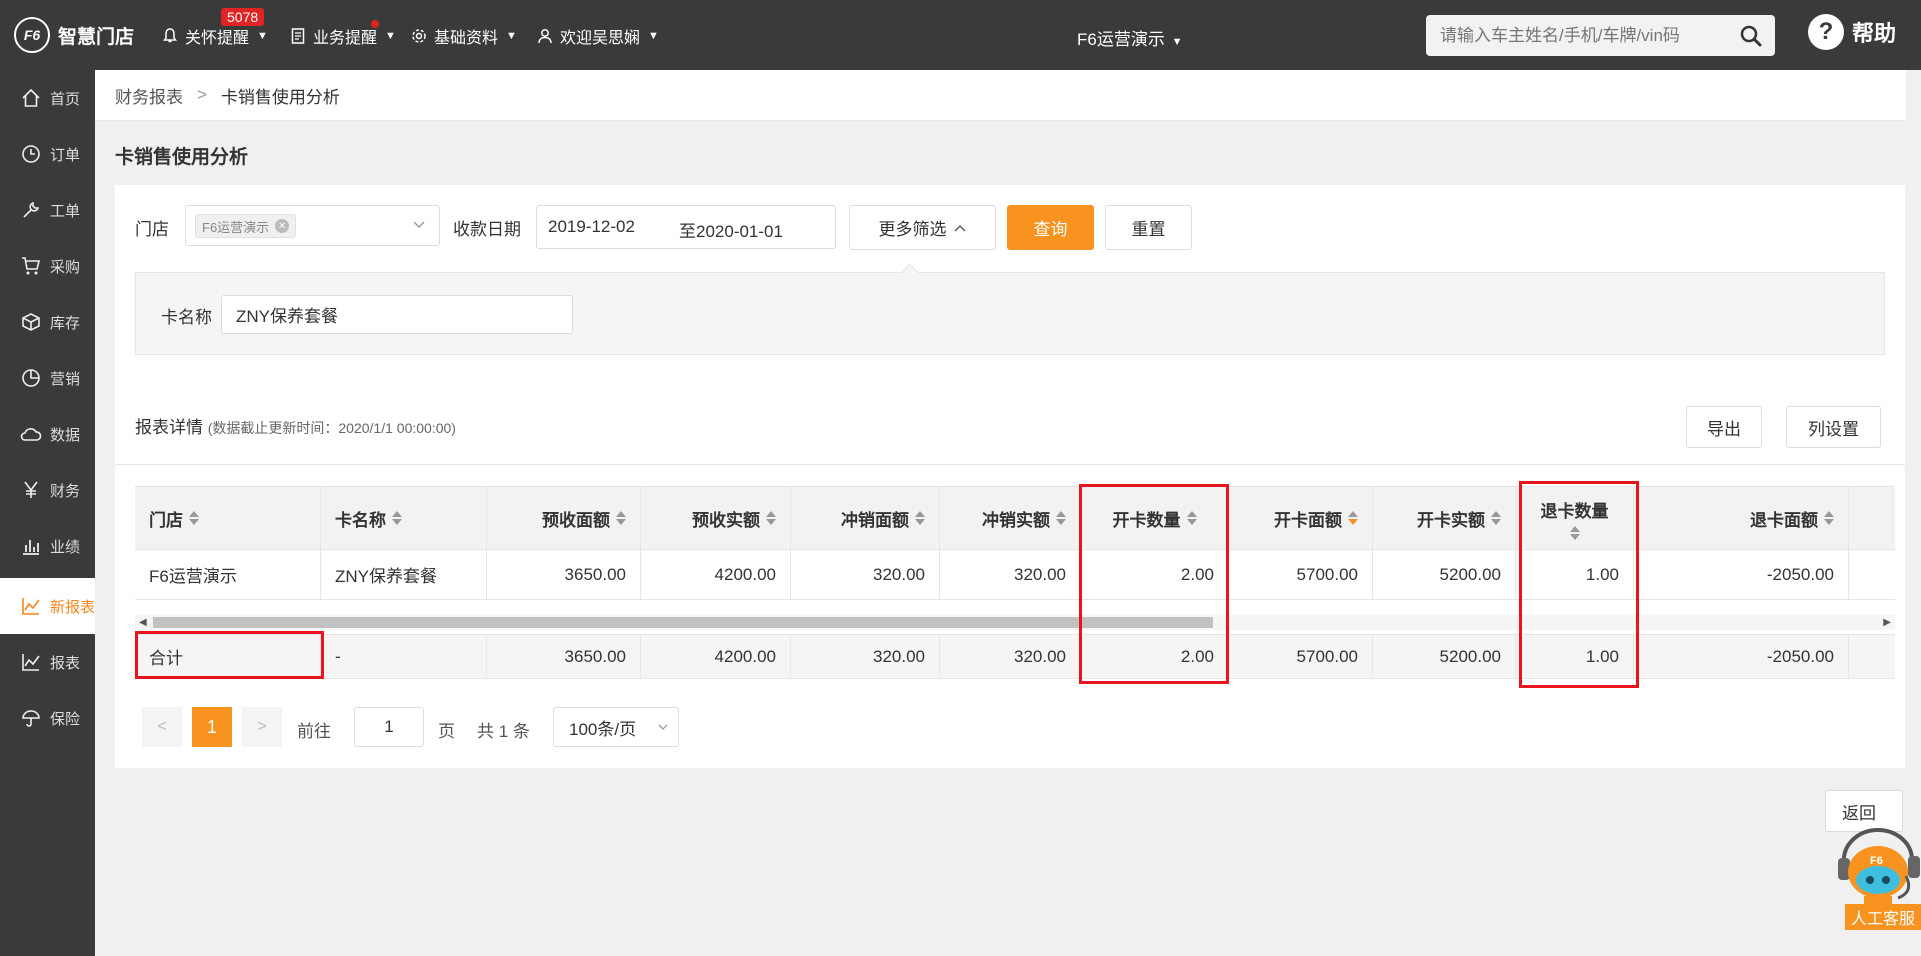 This screenshot has height=956, width=1921. I want to click on sidebar-item-home: 首页, so click(47, 98).